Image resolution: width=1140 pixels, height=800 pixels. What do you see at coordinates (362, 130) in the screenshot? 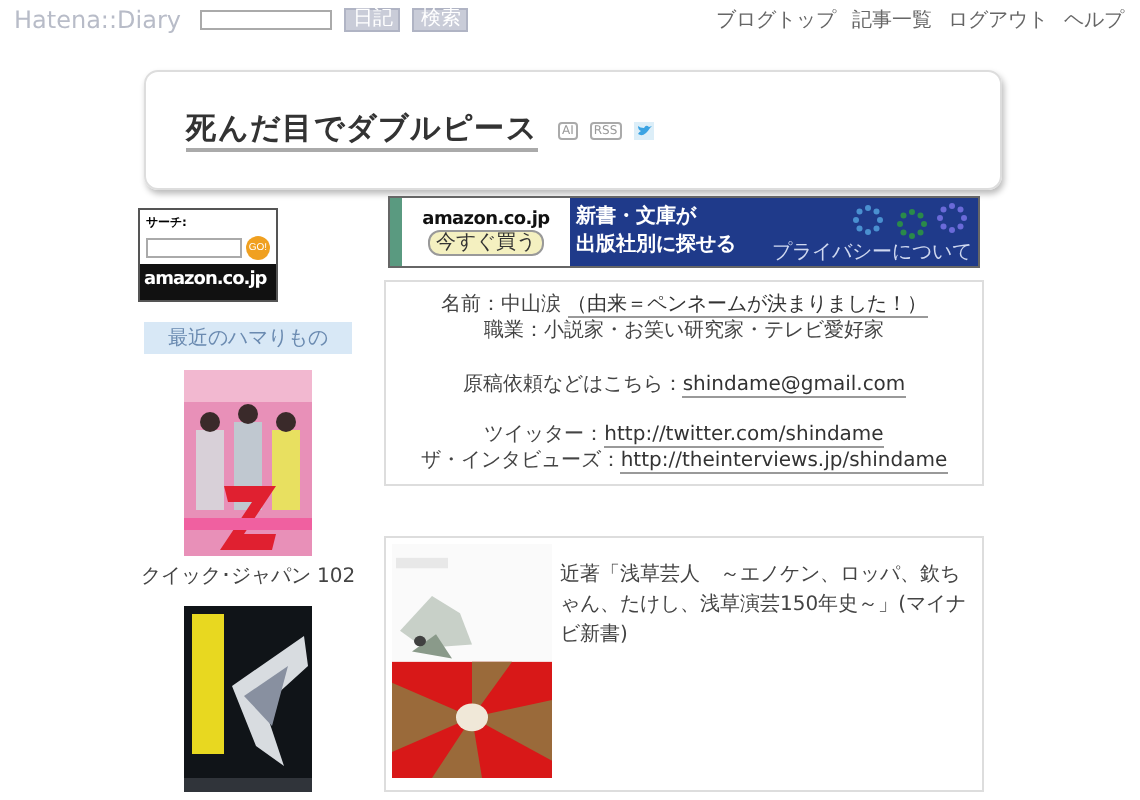
I see `blog-title: 死んだ目でダブルピース` at bounding box center [362, 130].